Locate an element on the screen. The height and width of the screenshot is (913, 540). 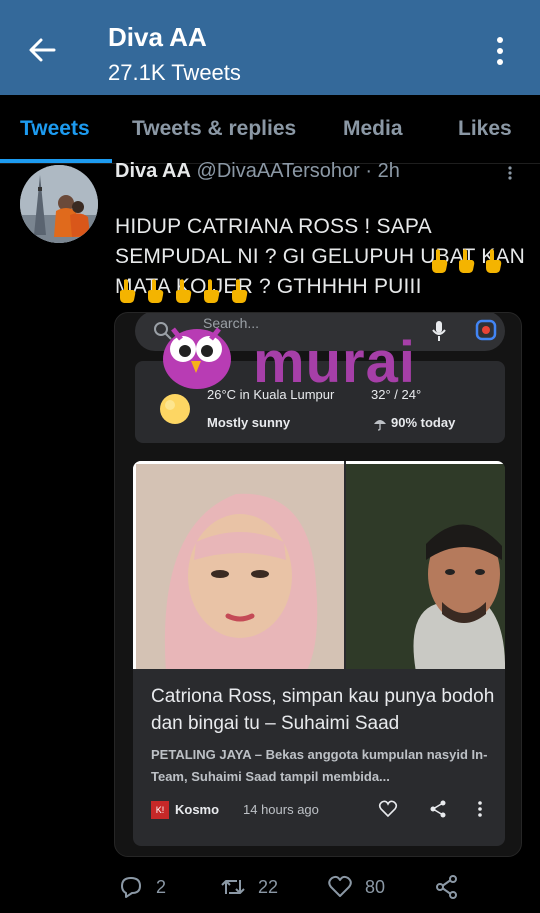
tweet-menu-button is located at coordinates (510, 173).